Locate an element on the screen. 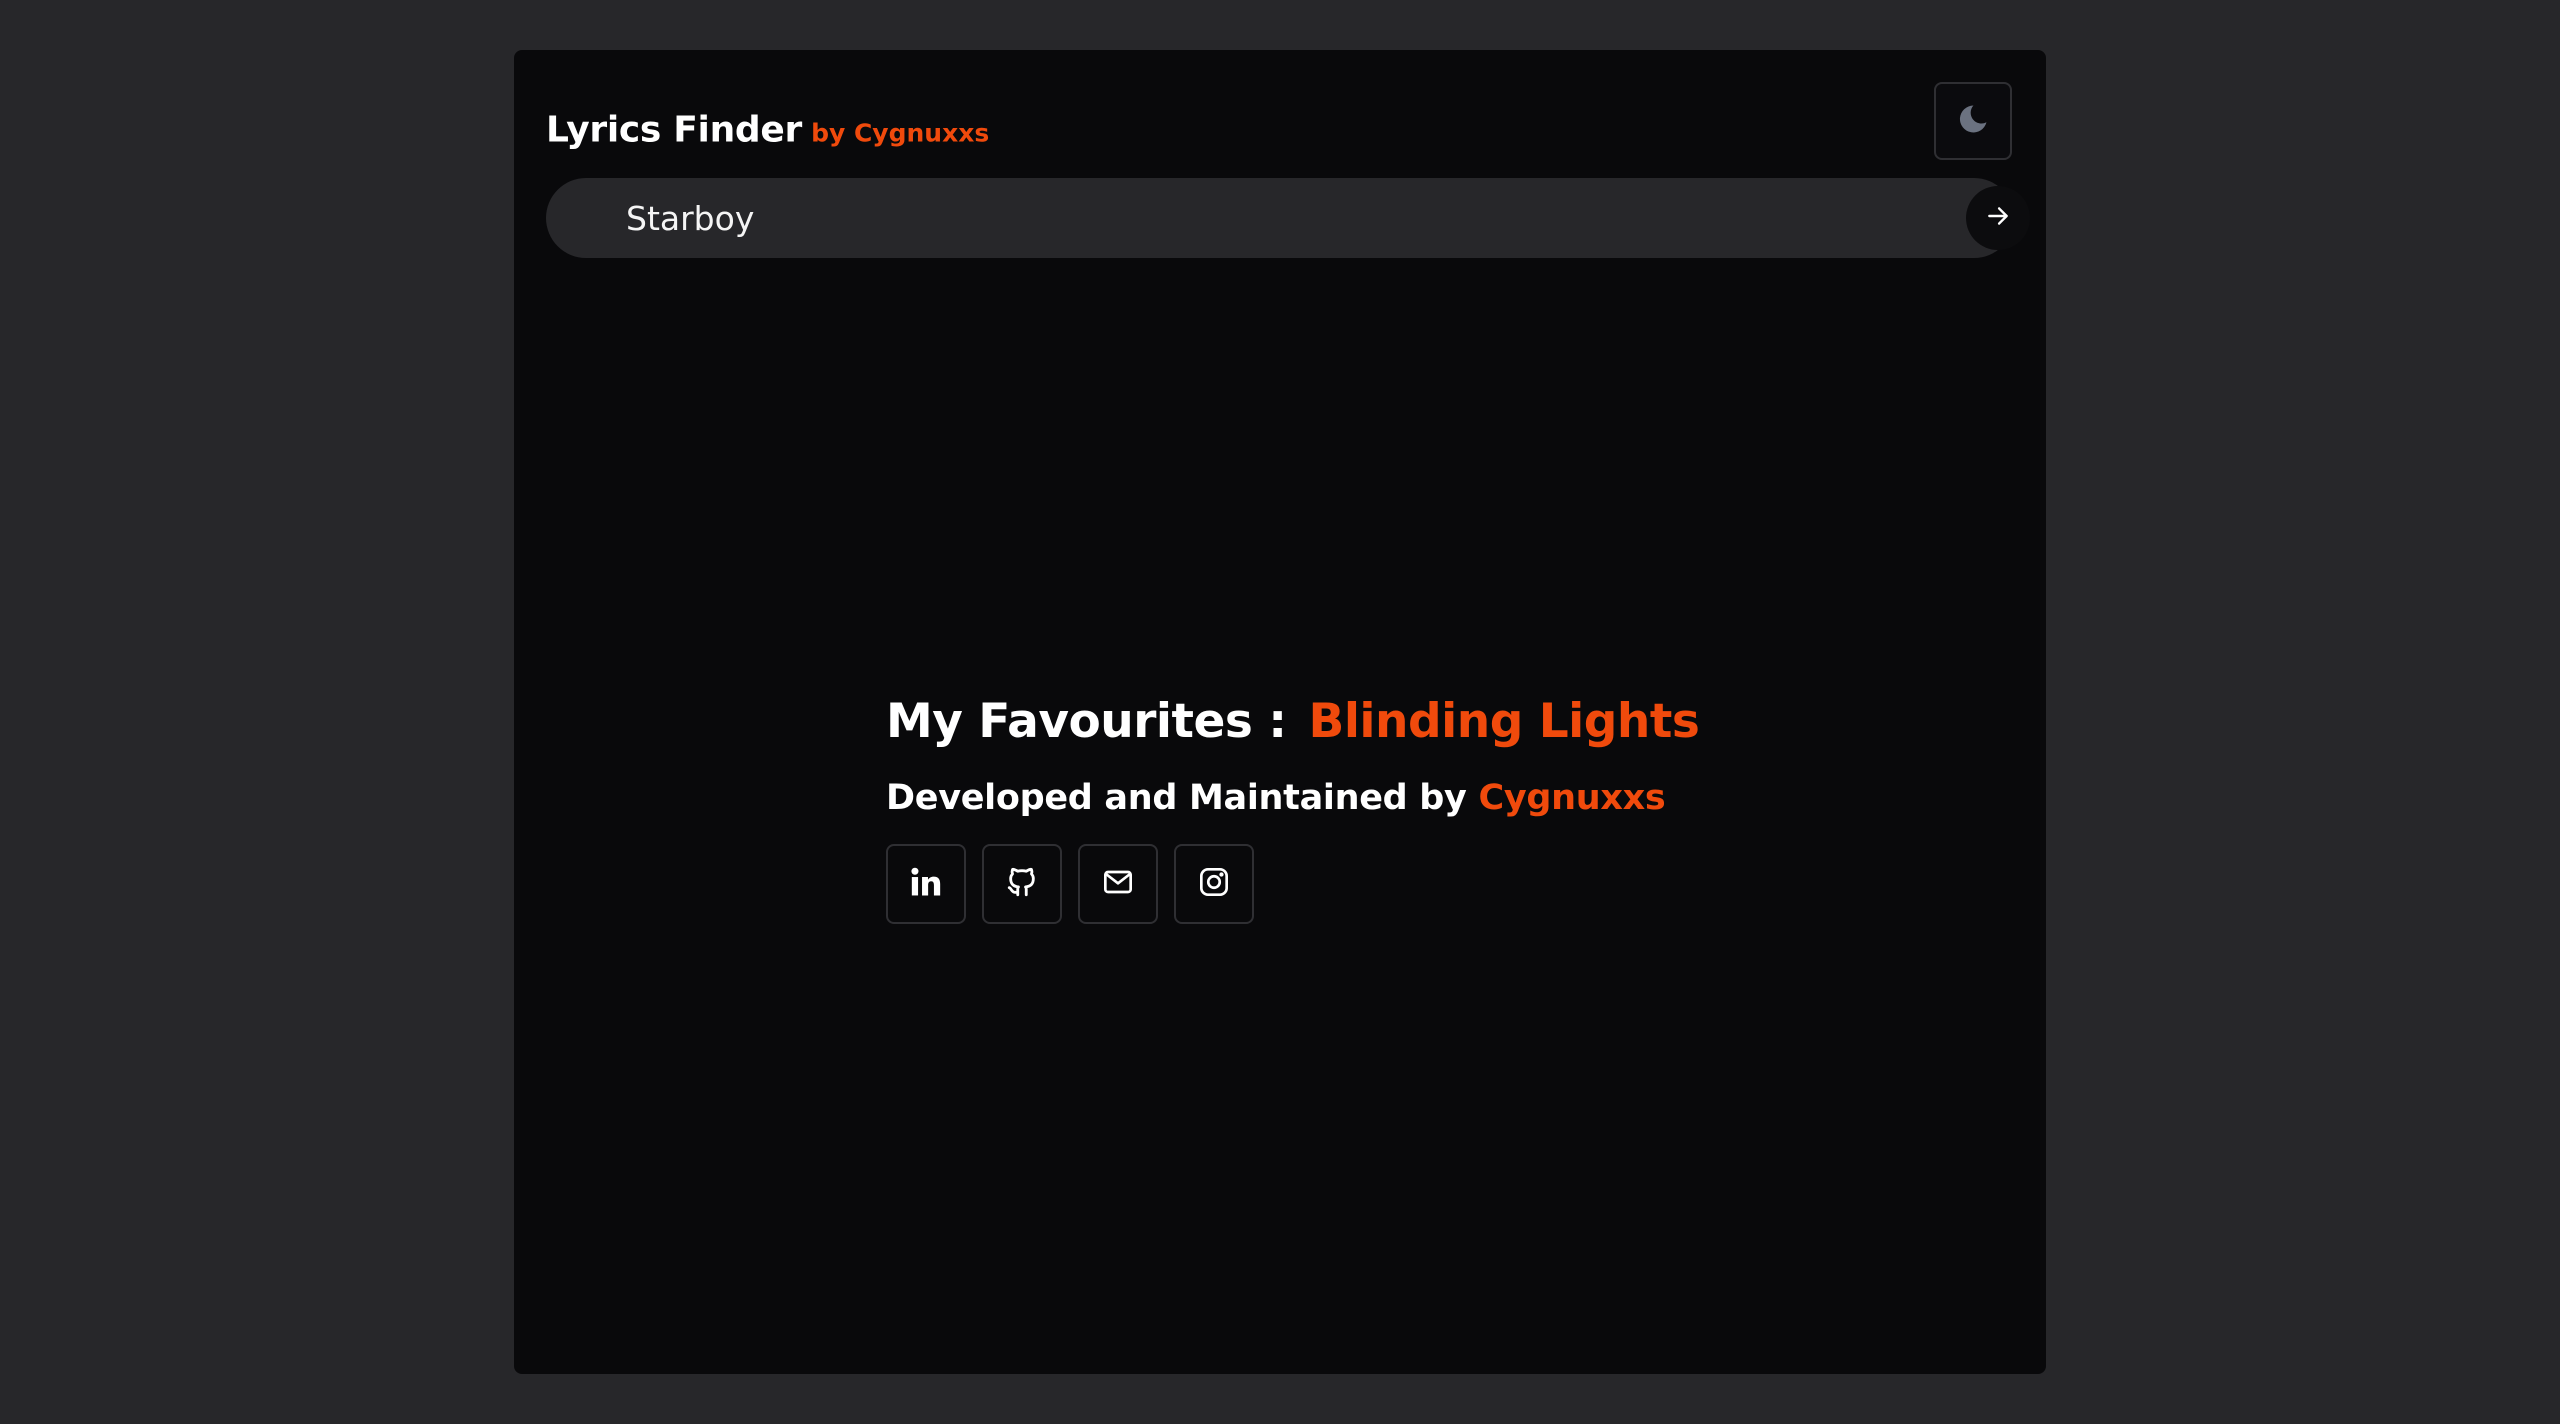 This screenshot has height=1424, width=2560. search-bar is located at coordinates (1288, 218).